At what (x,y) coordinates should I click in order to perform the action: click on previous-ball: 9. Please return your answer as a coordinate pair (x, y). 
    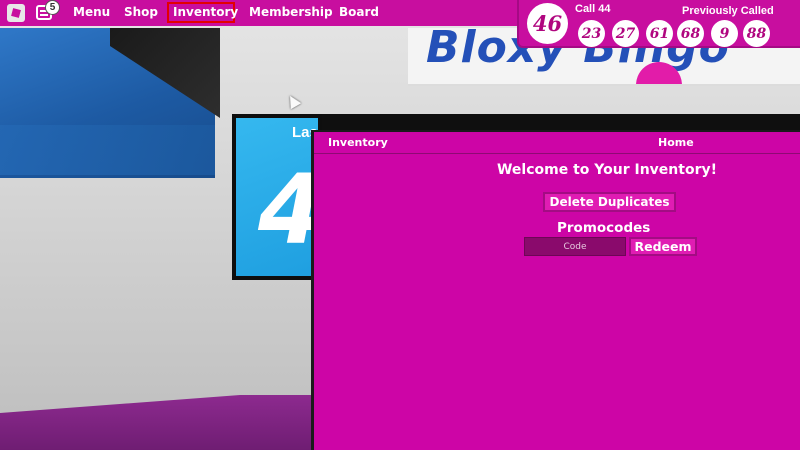
    Looking at the image, I should click on (724, 33).